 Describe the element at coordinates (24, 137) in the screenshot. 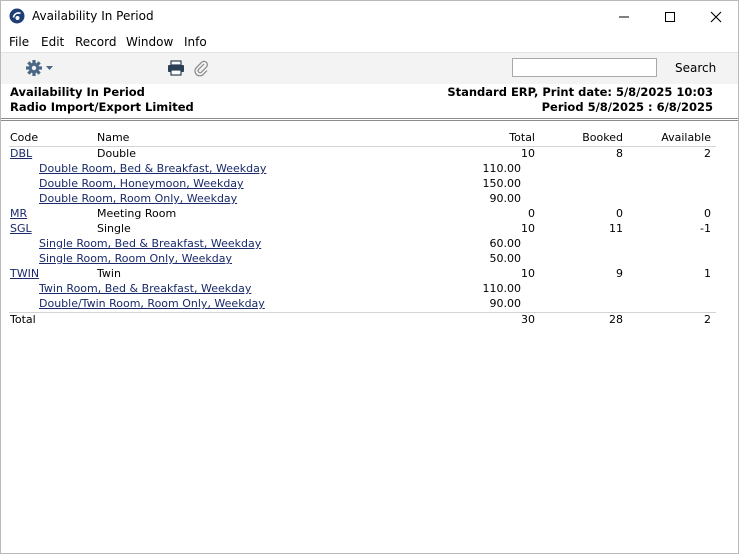

I see `col-header-code: Code` at that location.